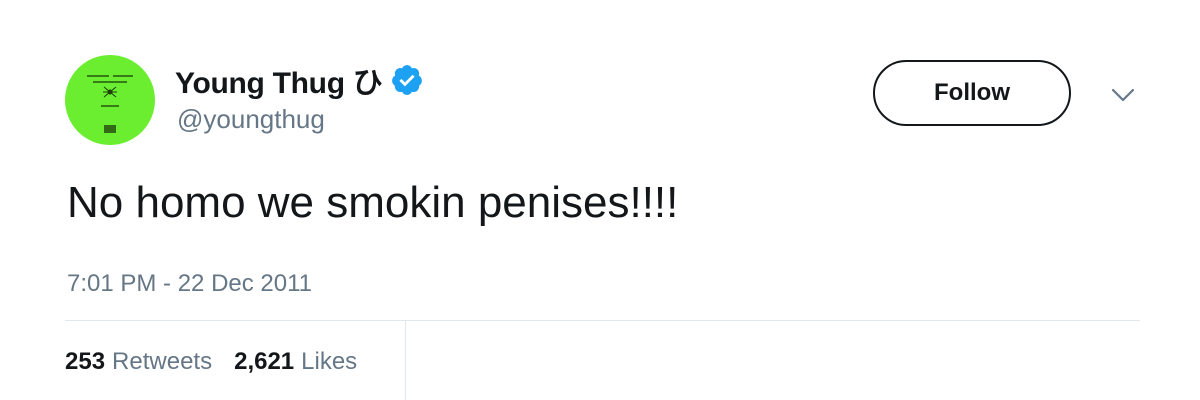 Image resolution: width=1200 pixels, height=400 pixels. What do you see at coordinates (295, 362) in the screenshot?
I see `likes-stat: 2,621 Likes` at bounding box center [295, 362].